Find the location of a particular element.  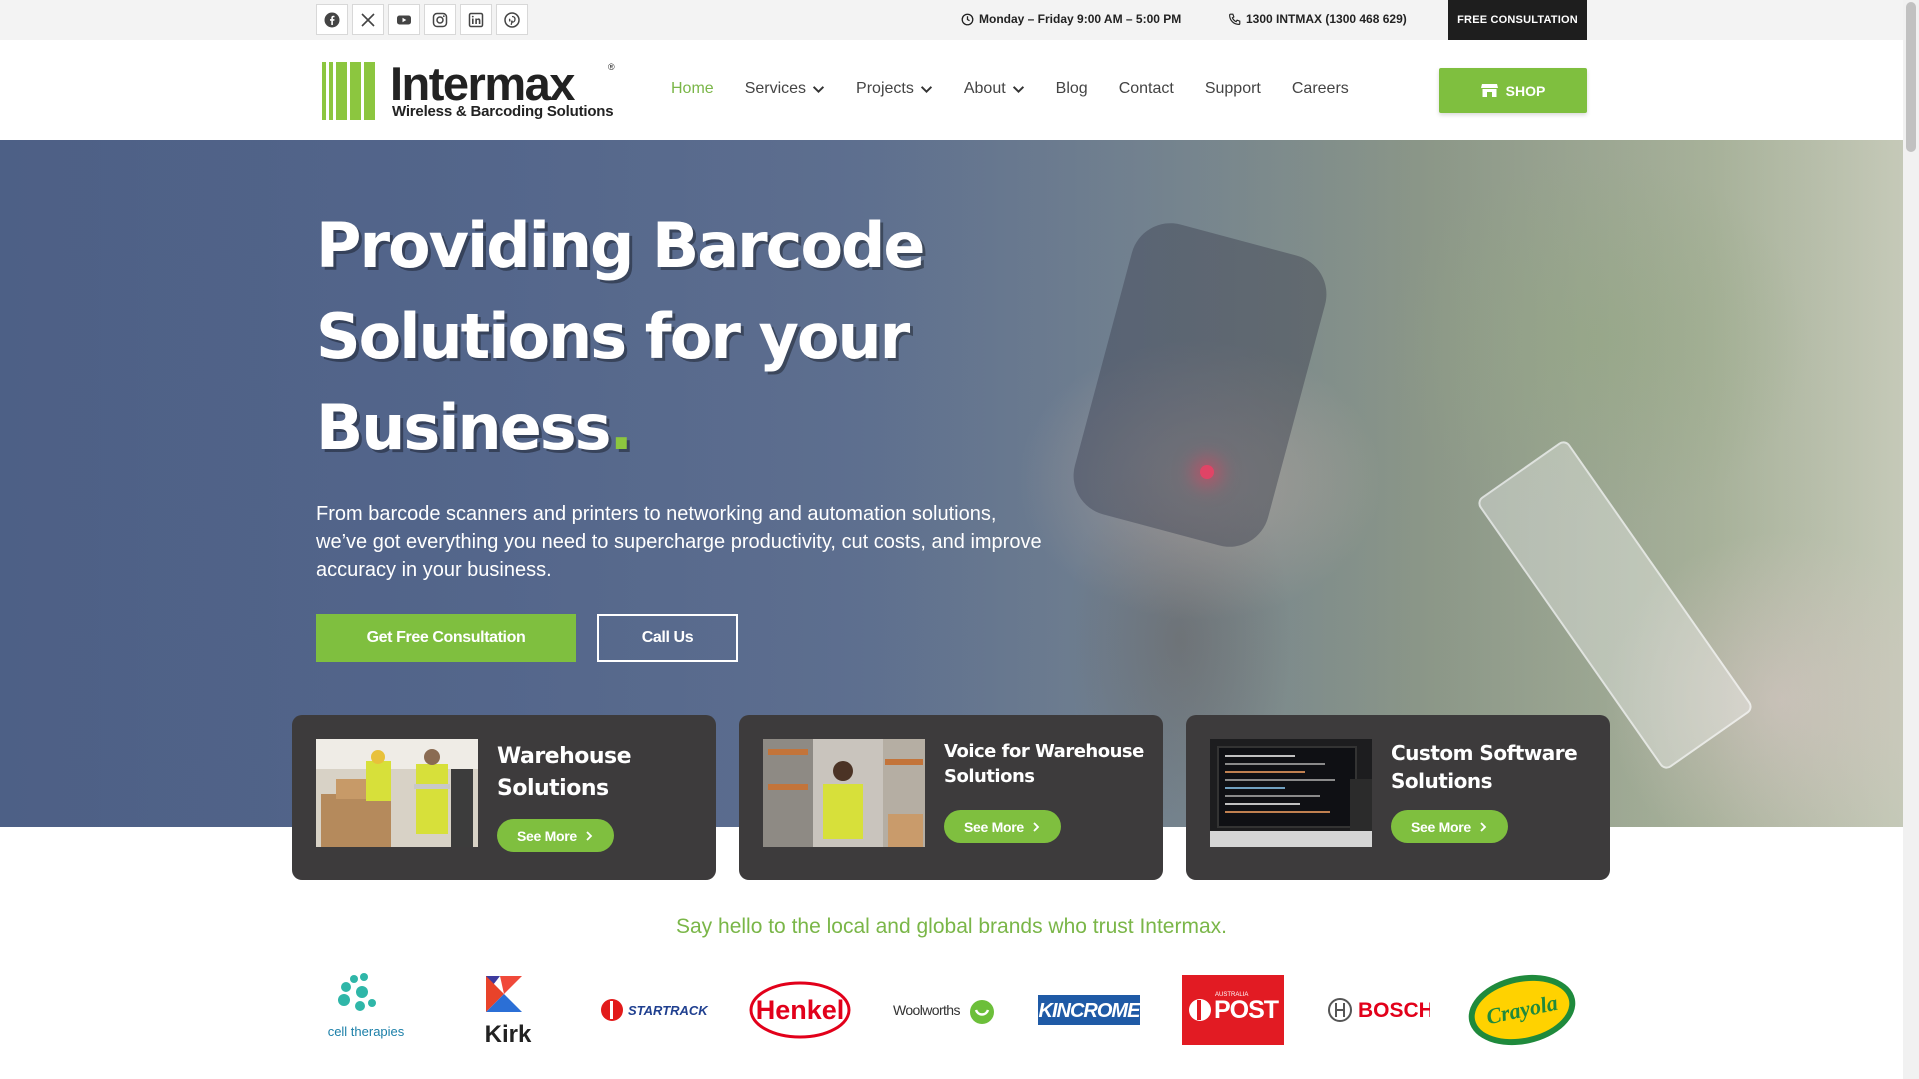

henkel-wordmark: Henkel is located at coordinates (800, 1010).